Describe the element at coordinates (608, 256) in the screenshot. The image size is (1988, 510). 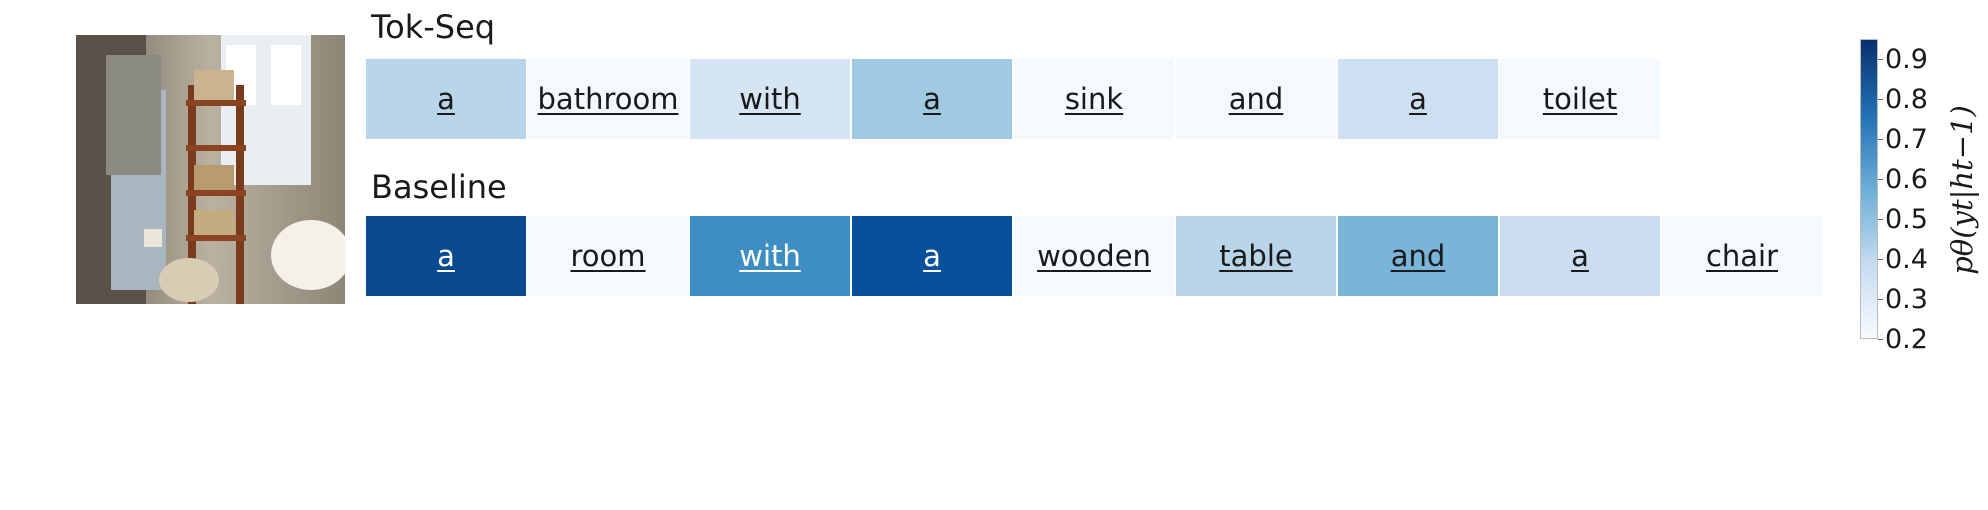
I see `token-cell: room` at that location.